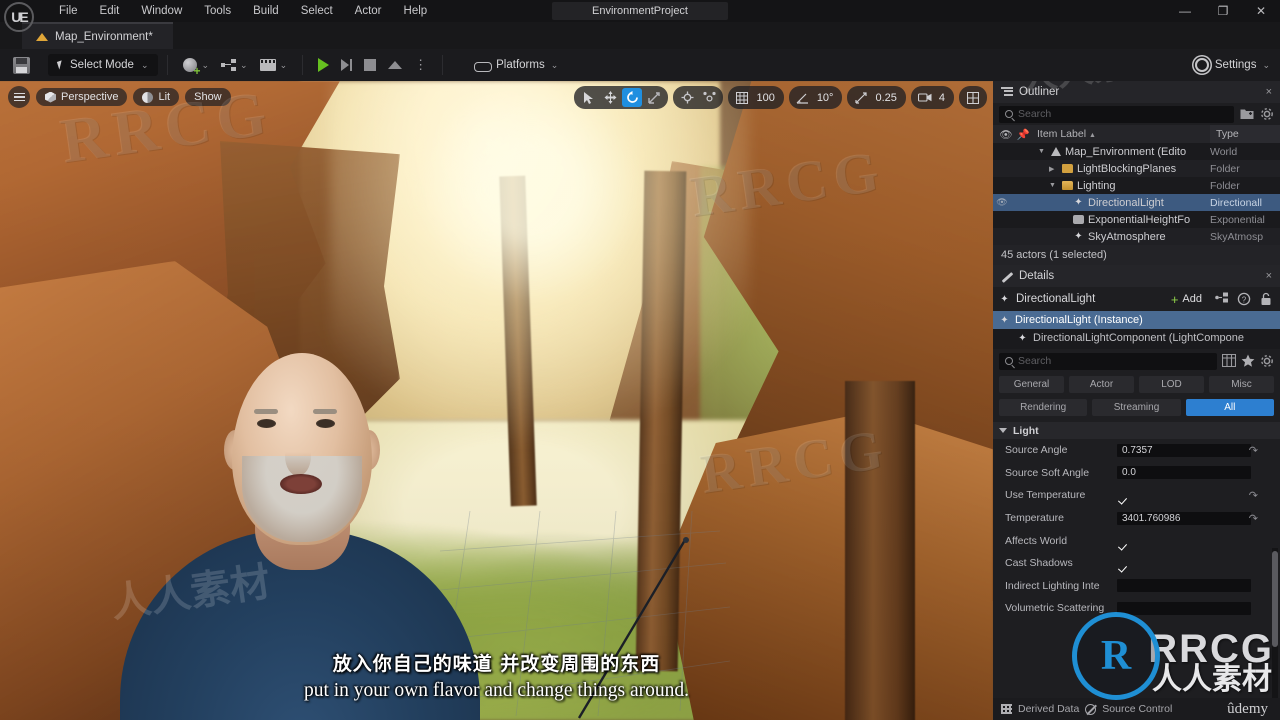  What do you see at coordinates (1136, 168) in the screenshot?
I see `outliner-row: ▶ LightBlockingPlanes Folder` at bounding box center [1136, 168].